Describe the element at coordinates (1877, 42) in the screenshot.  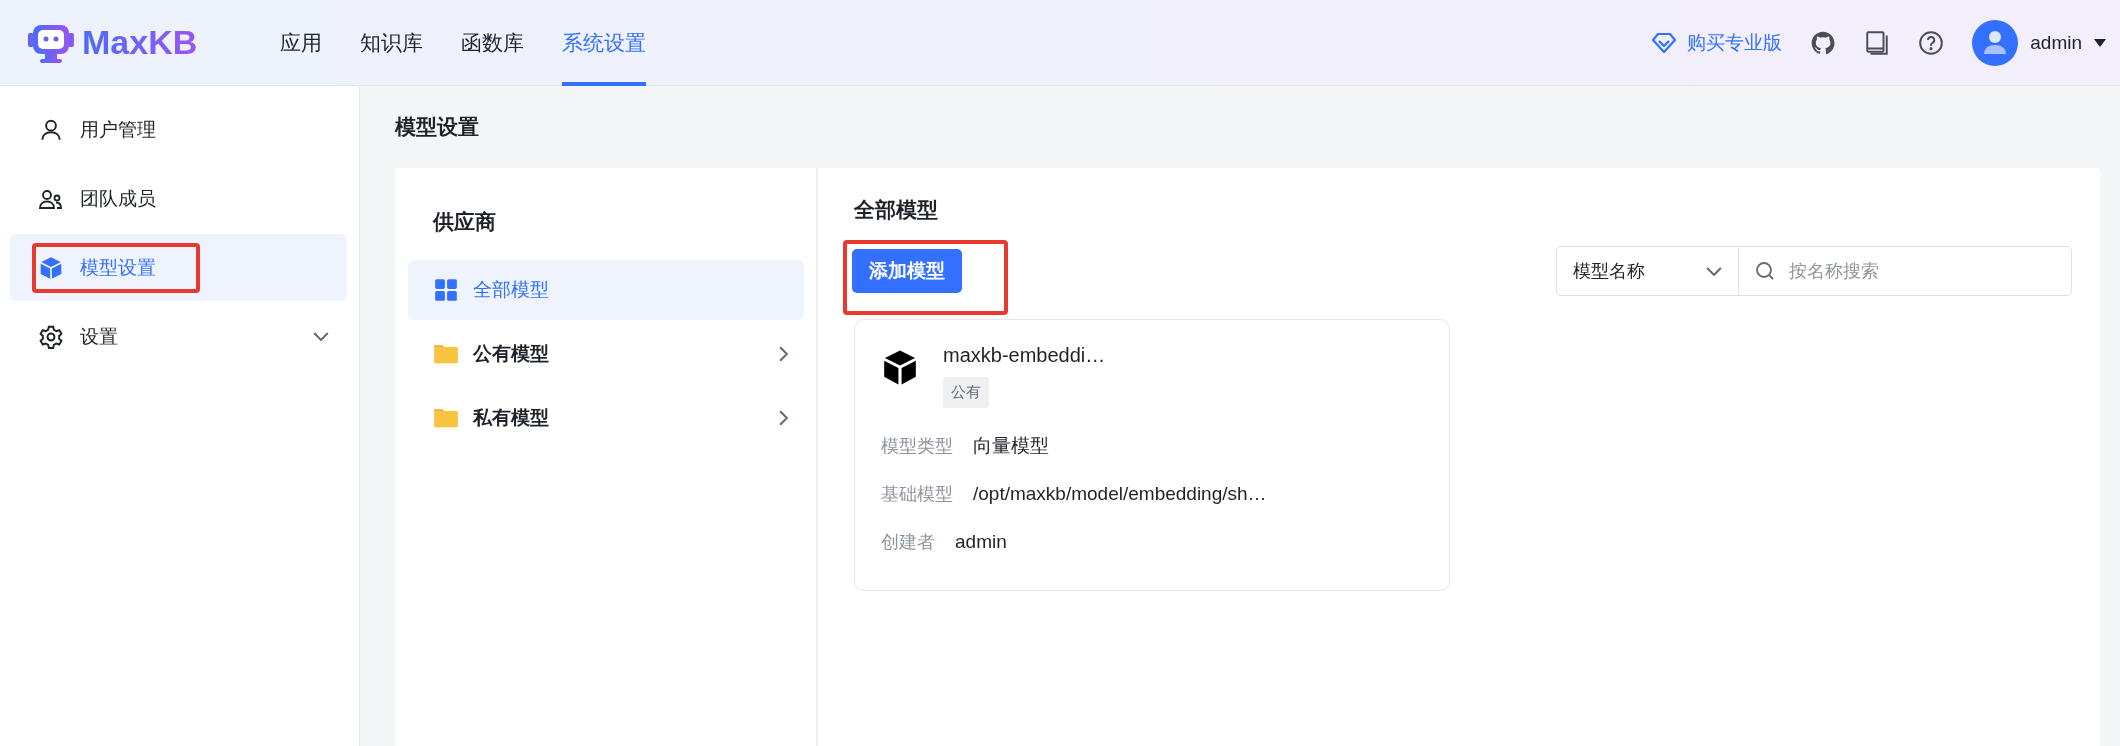
I see `book-icon` at that location.